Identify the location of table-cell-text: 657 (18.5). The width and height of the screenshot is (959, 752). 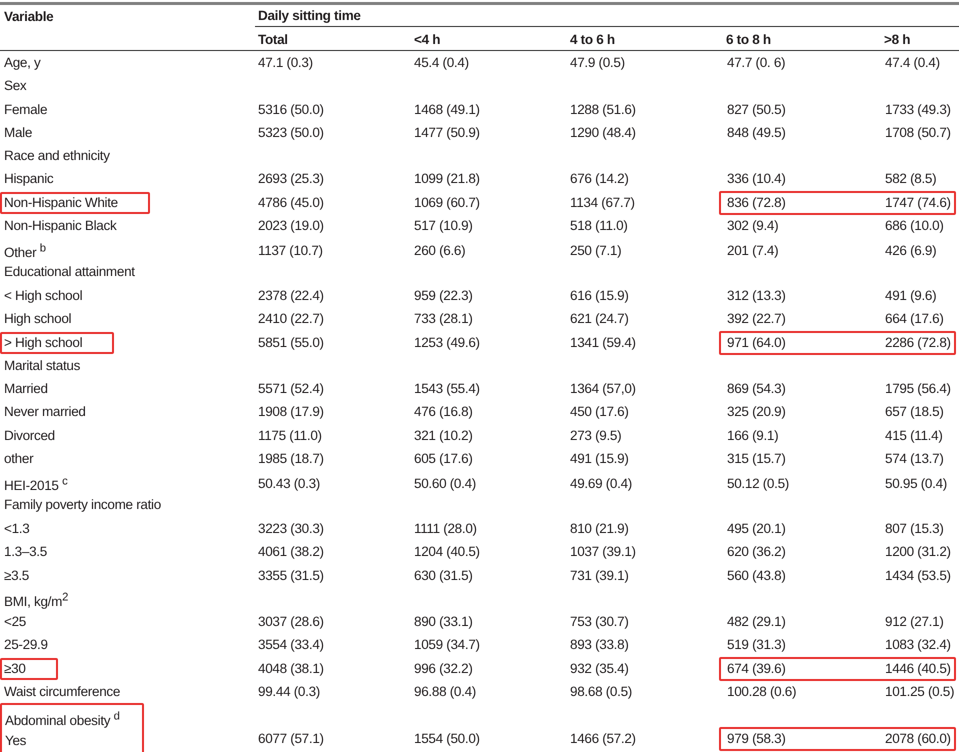
(914, 412).